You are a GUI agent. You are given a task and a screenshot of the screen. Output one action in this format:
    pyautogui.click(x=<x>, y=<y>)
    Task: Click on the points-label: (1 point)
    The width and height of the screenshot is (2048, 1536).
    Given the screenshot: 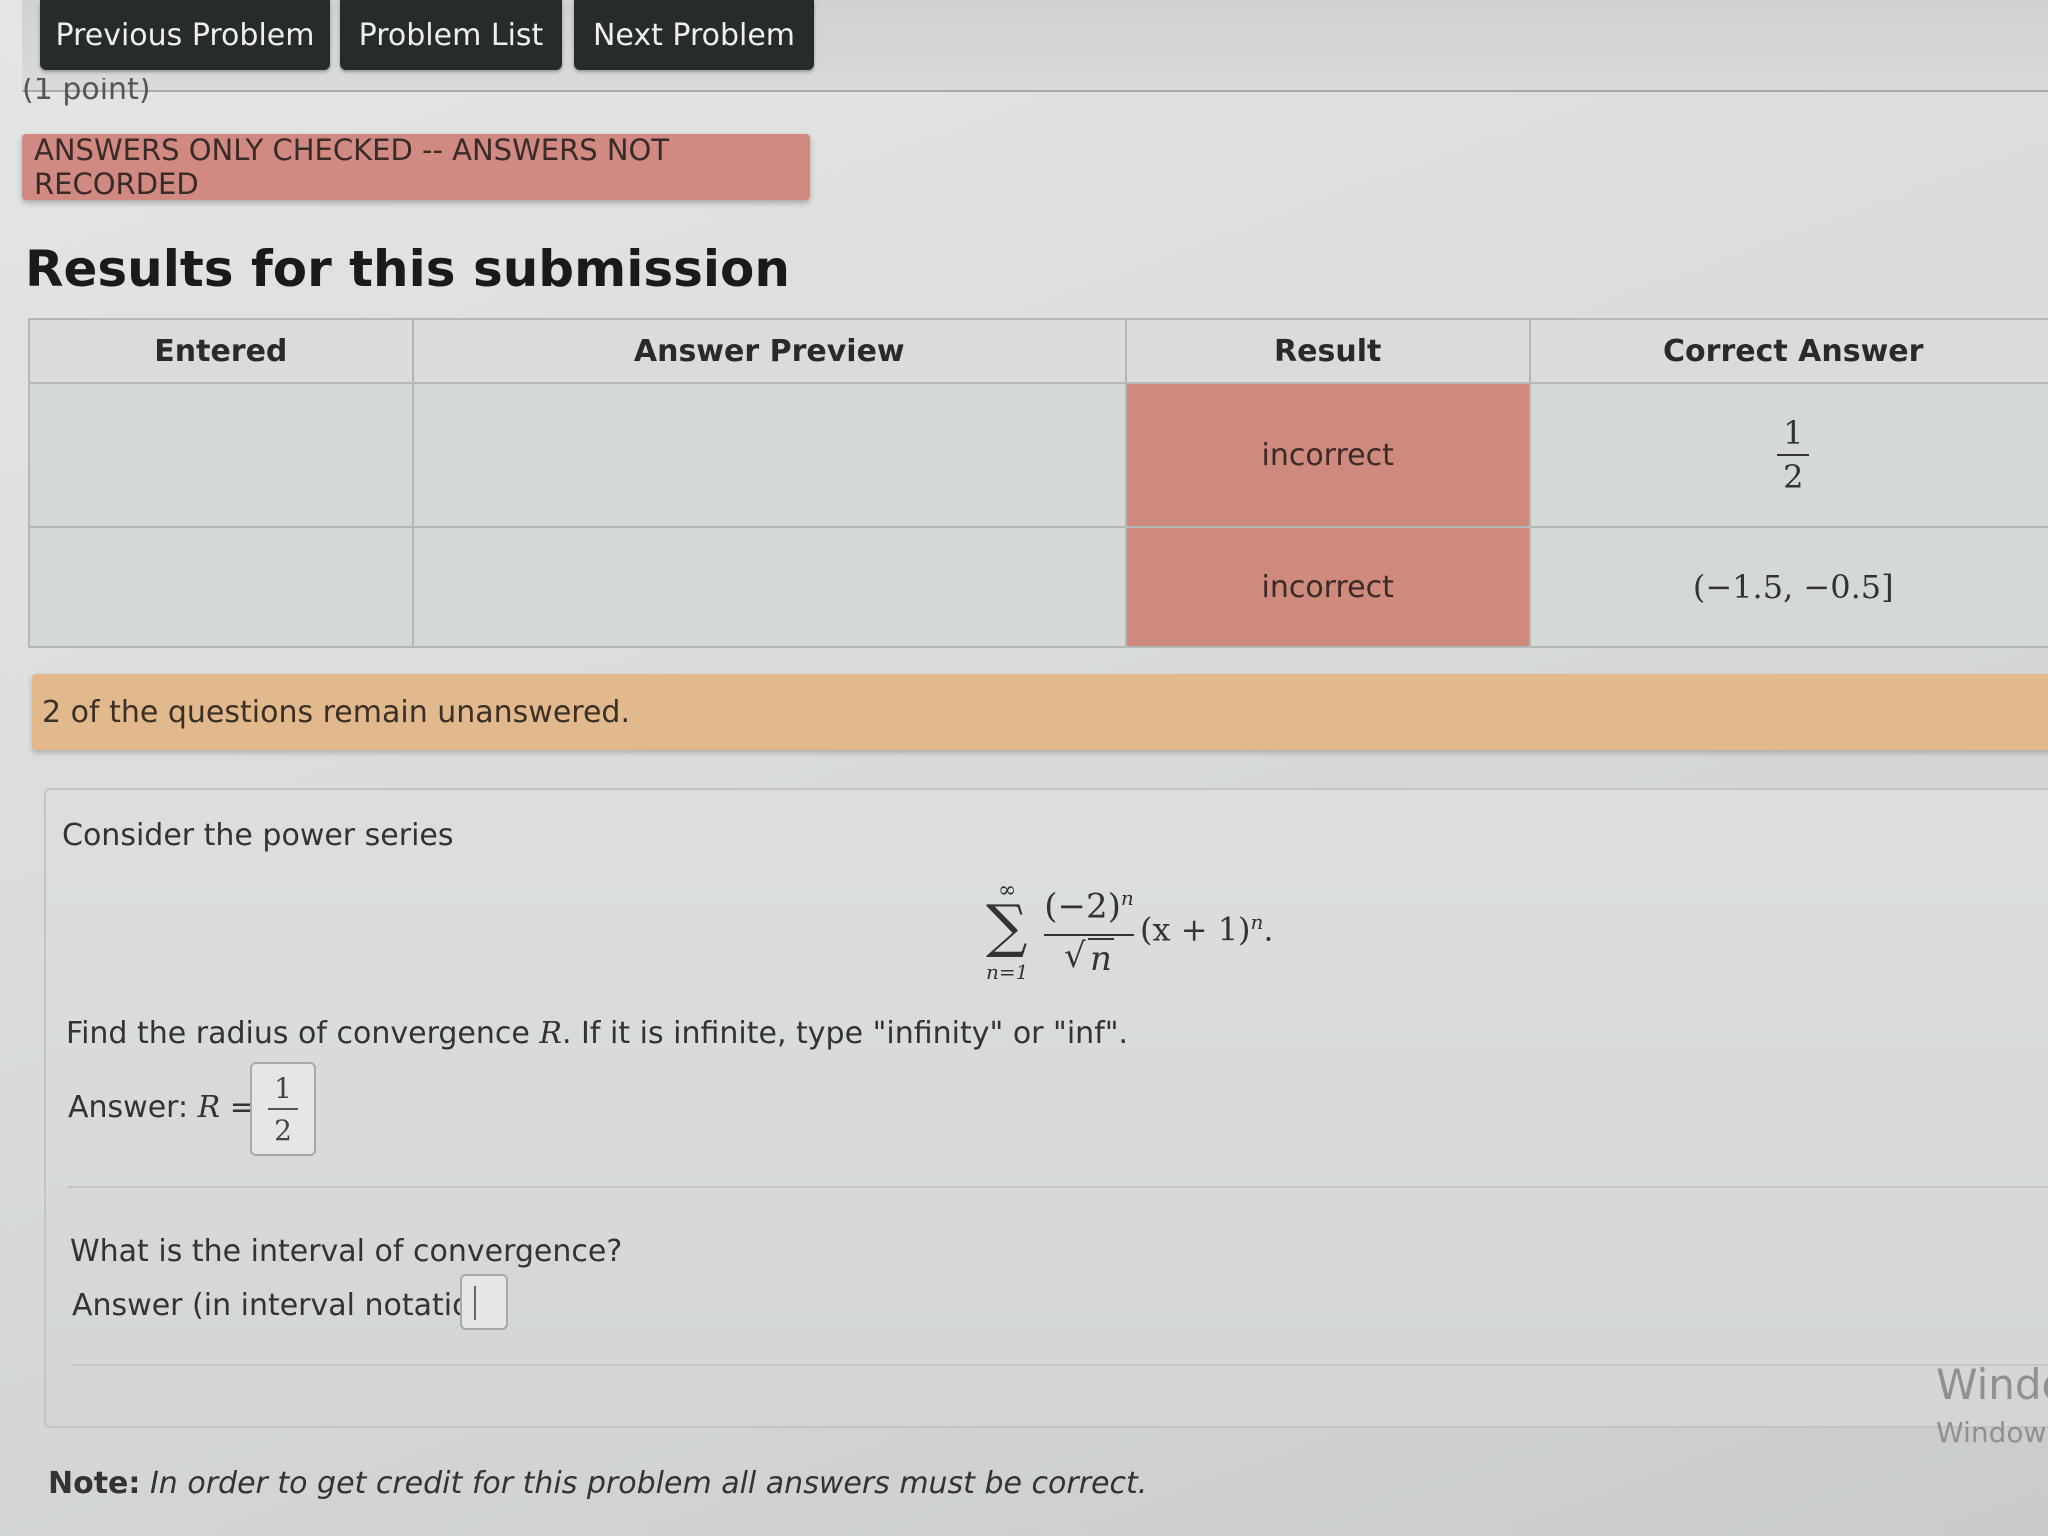 What is the action you would take?
    pyautogui.click(x=86, y=92)
    